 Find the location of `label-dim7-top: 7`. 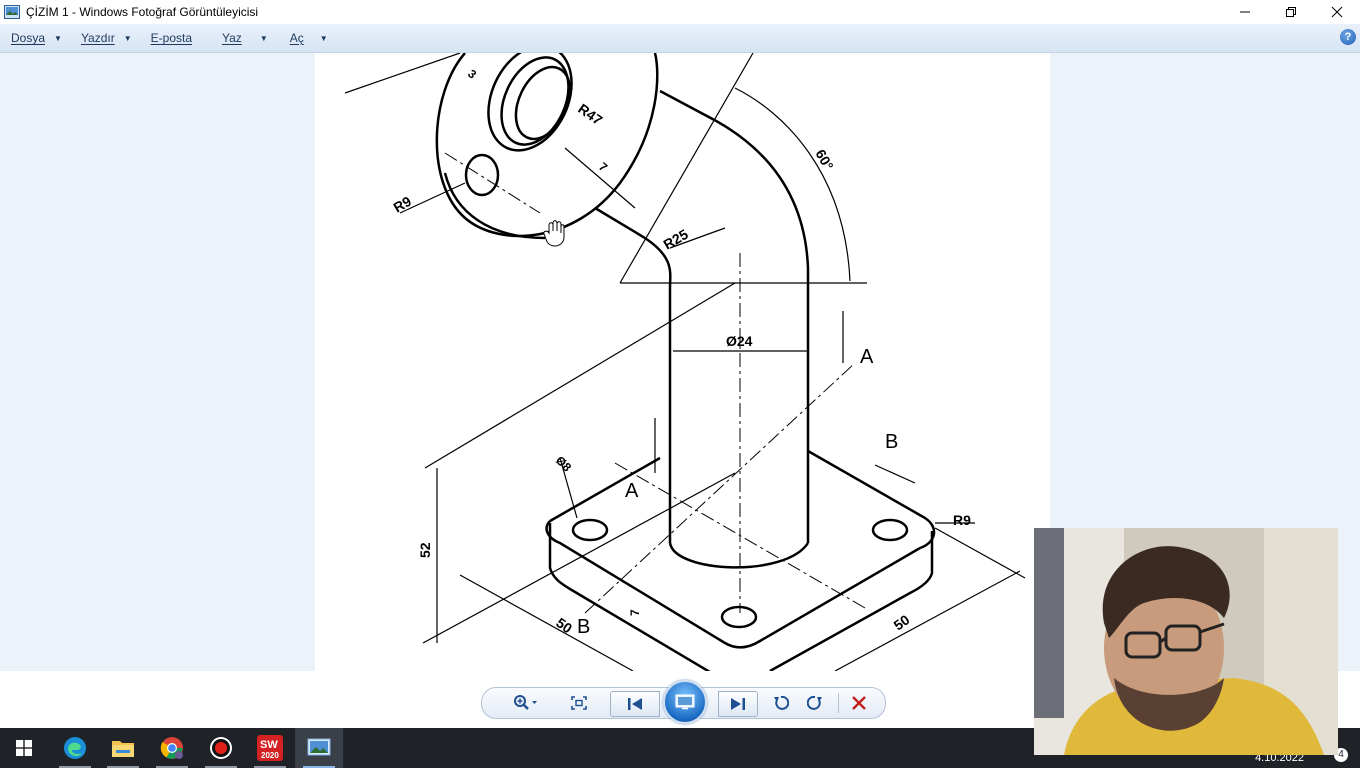

label-dim7-top: 7 is located at coordinates (603, 167).